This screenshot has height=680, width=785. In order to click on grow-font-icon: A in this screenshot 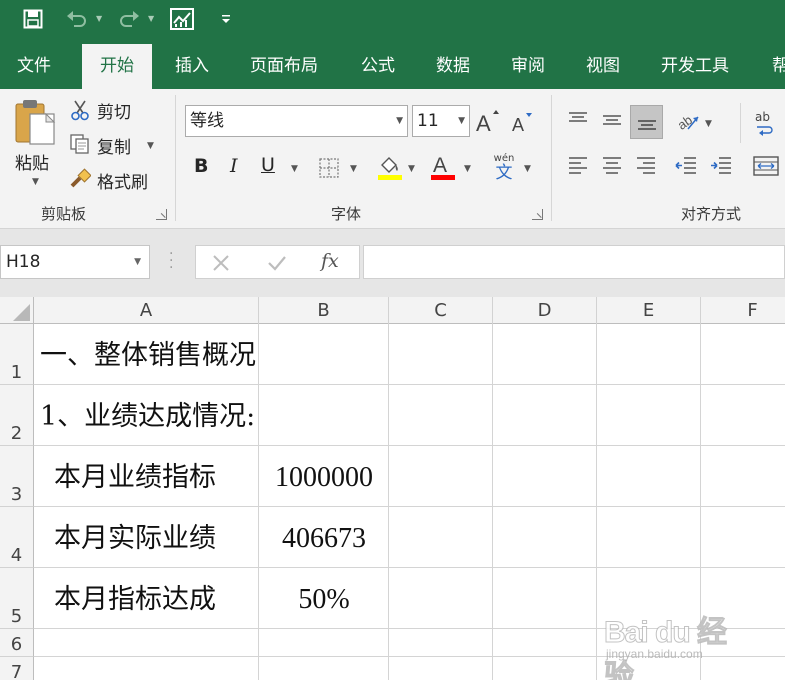, I will do `click(488, 121)`.